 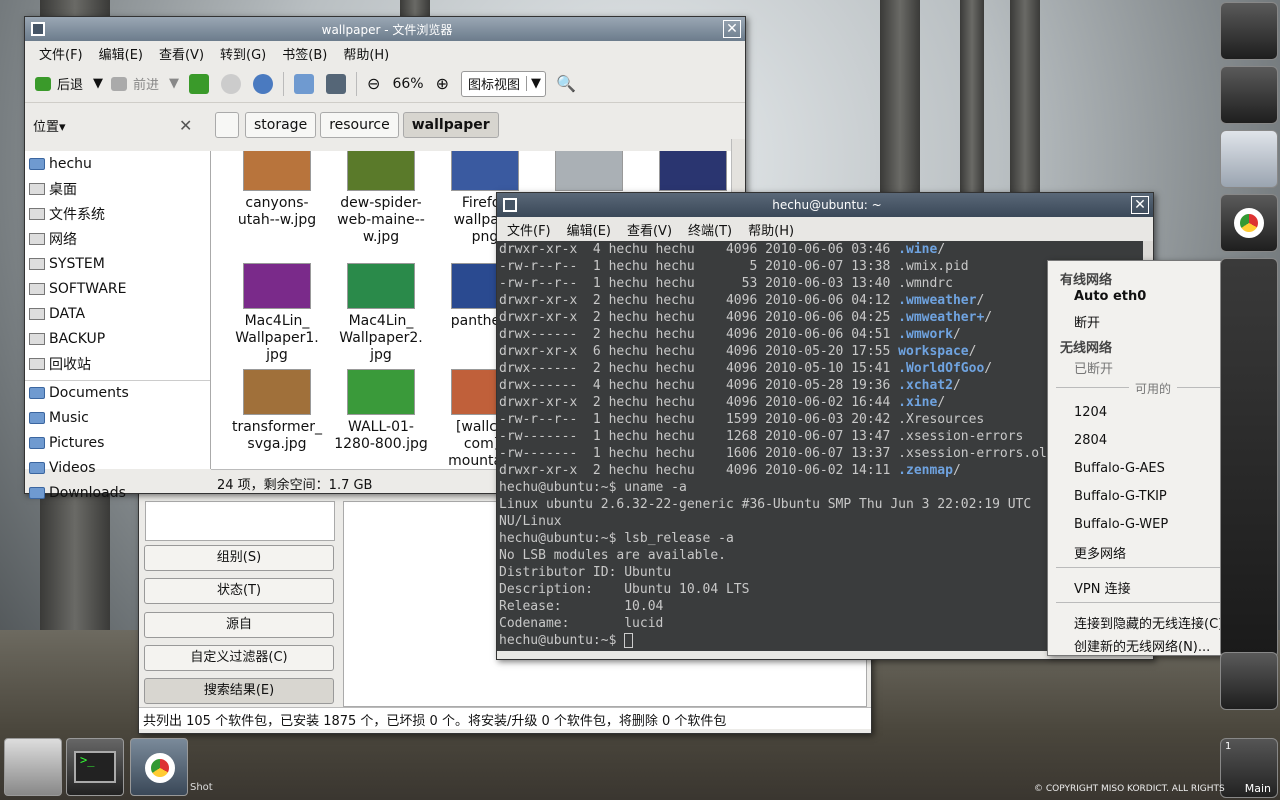 I want to click on sidebar-item: Documents, so click(x=117, y=392).